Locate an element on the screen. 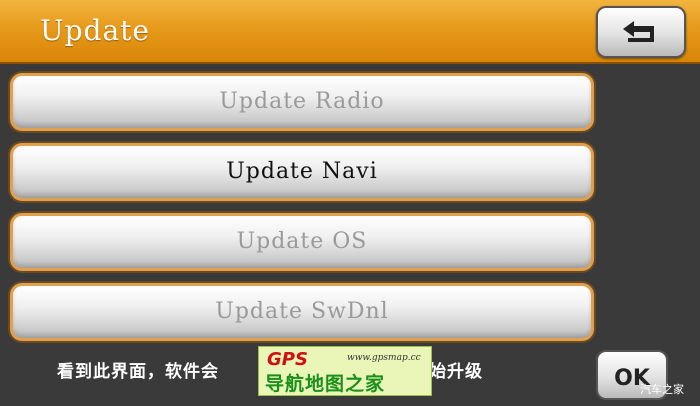 The height and width of the screenshot is (406, 700). back-arrow-icon is located at coordinates (638, 31).